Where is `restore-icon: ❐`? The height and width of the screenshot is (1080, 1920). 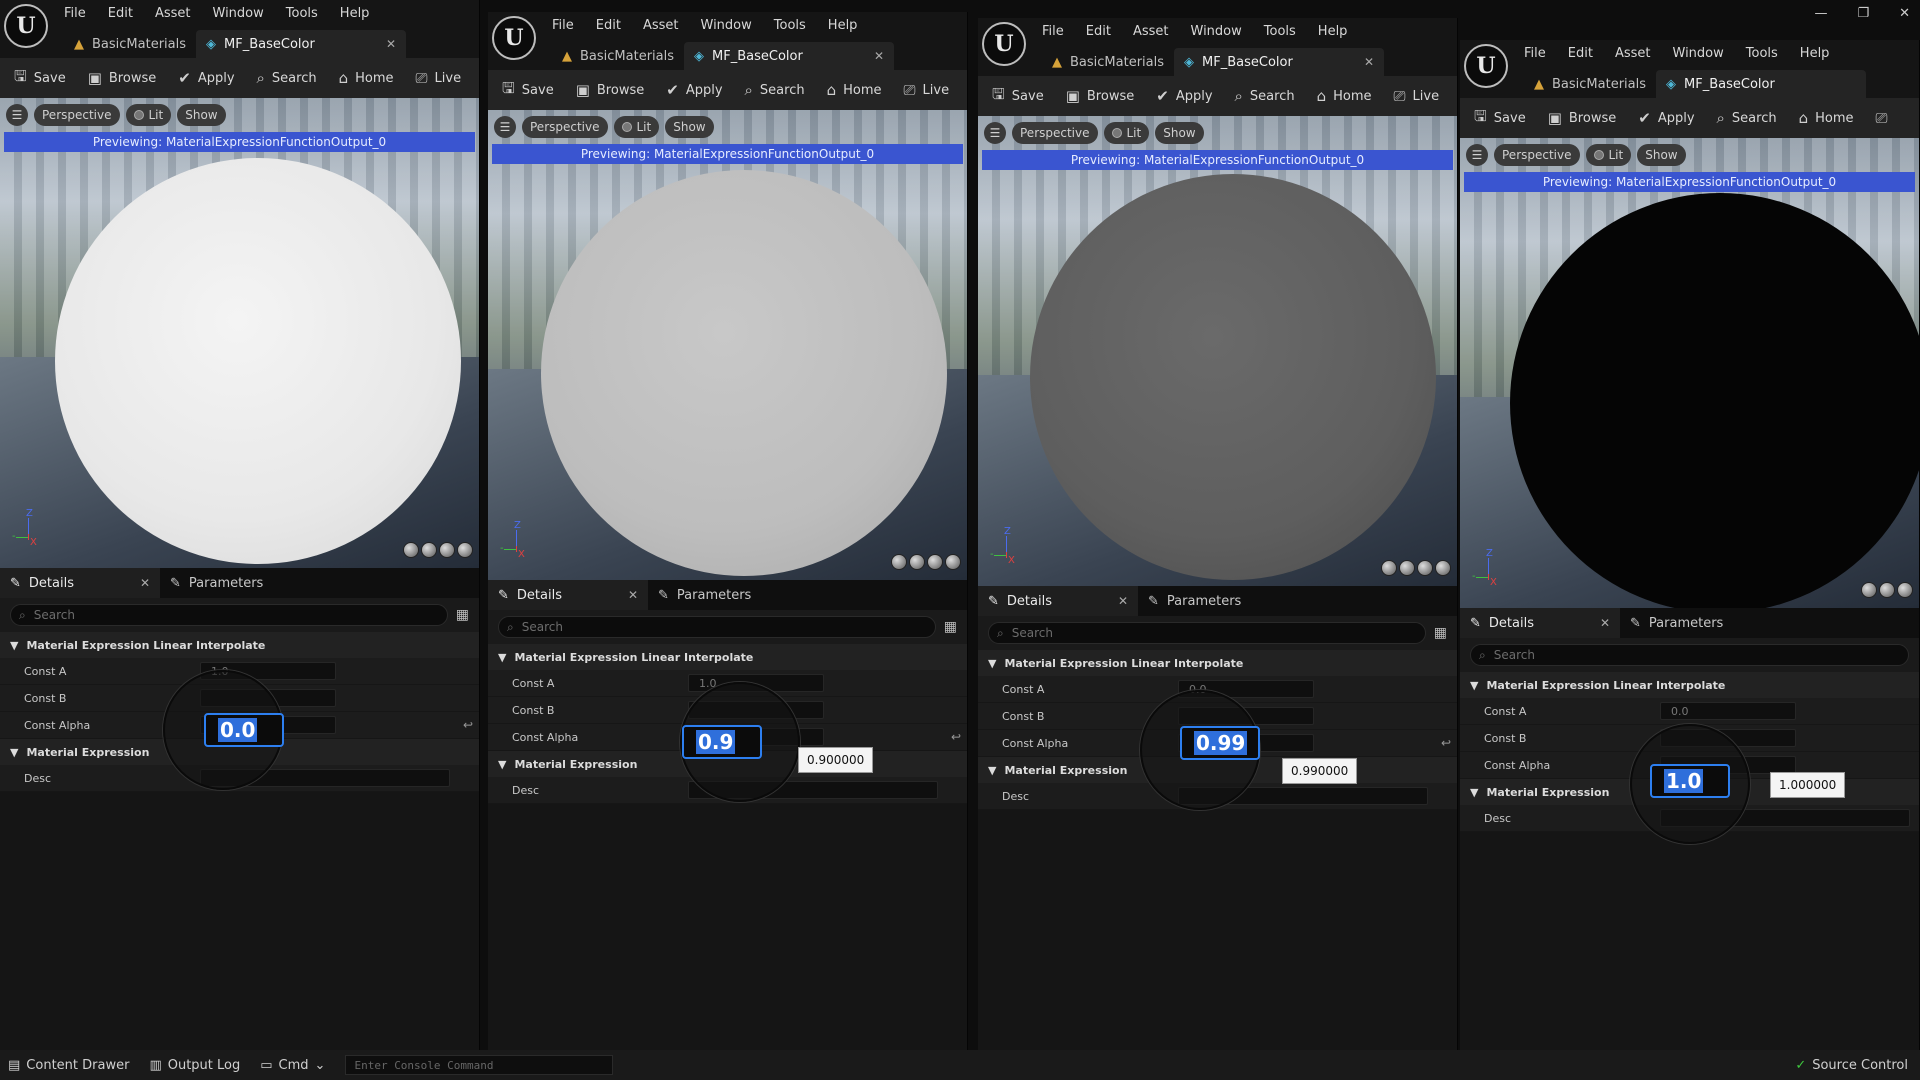 restore-icon: ❐ is located at coordinates (1863, 13).